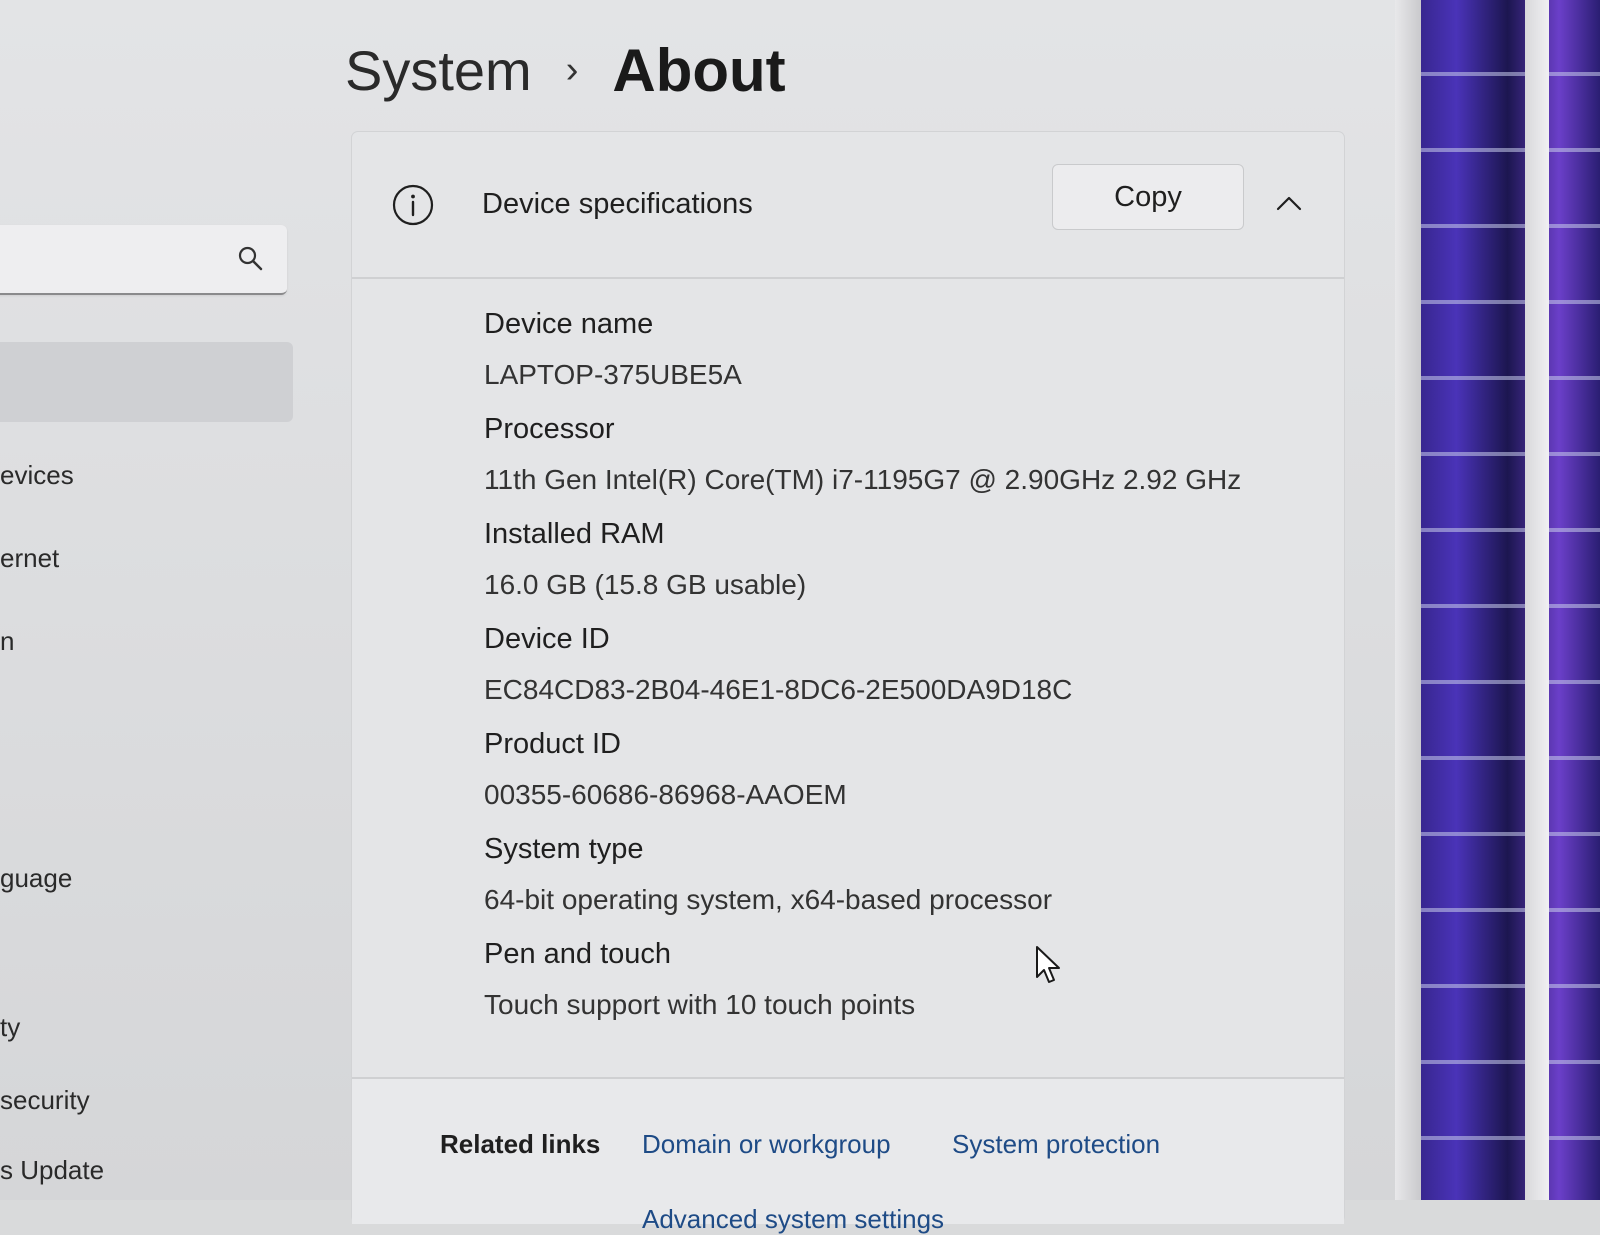 This screenshot has width=1600, height=1235. Describe the element at coordinates (29, 558) in the screenshot. I see `sidebar-item-network-internet: ernet` at that location.